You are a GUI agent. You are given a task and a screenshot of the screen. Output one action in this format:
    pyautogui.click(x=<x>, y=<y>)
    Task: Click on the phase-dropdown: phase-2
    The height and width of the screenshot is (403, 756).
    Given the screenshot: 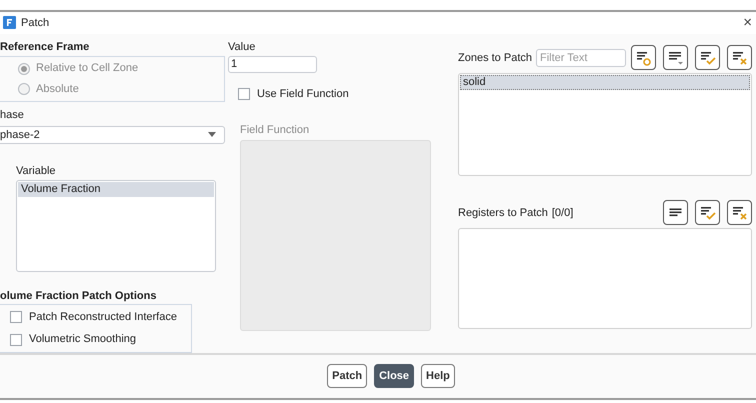 What is the action you would take?
    pyautogui.click(x=112, y=135)
    